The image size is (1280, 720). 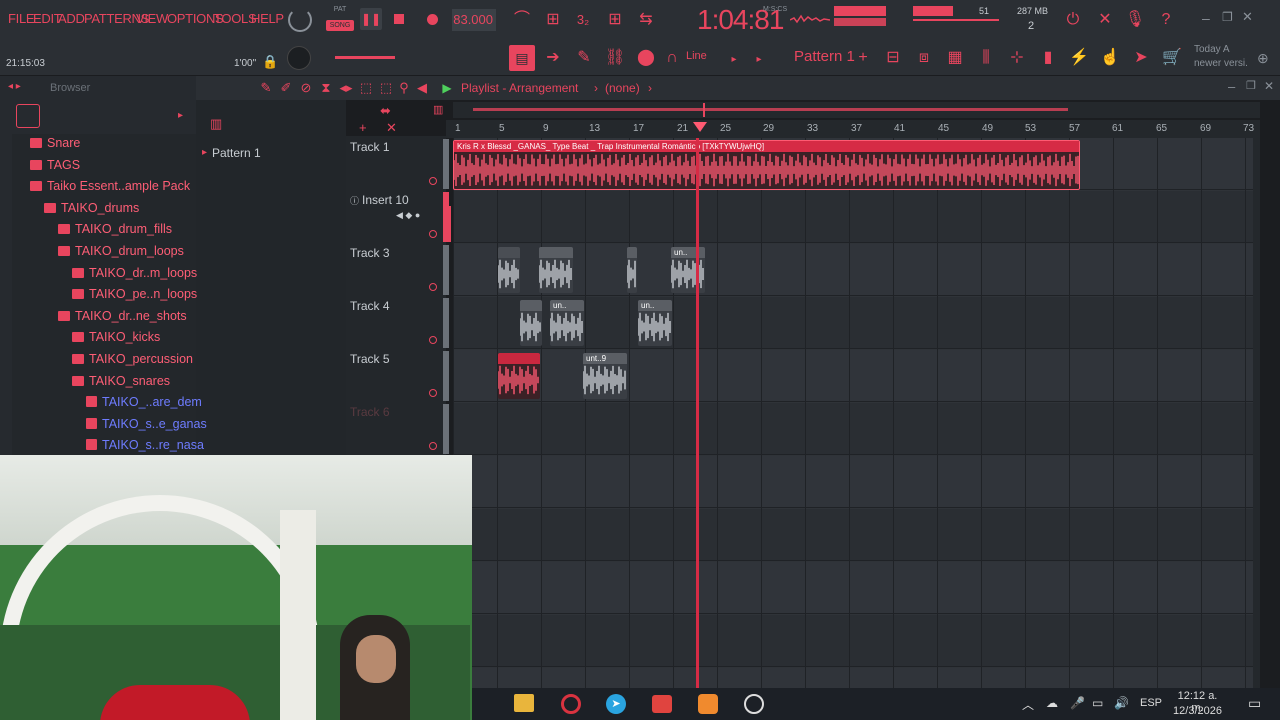 What do you see at coordinates (734, 60) in the screenshot?
I see `snap-arrow-icon: ▸` at bounding box center [734, 60].